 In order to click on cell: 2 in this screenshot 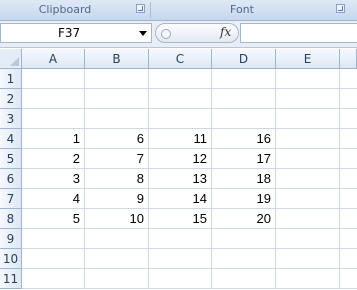, I will do `click(53, 159)`.